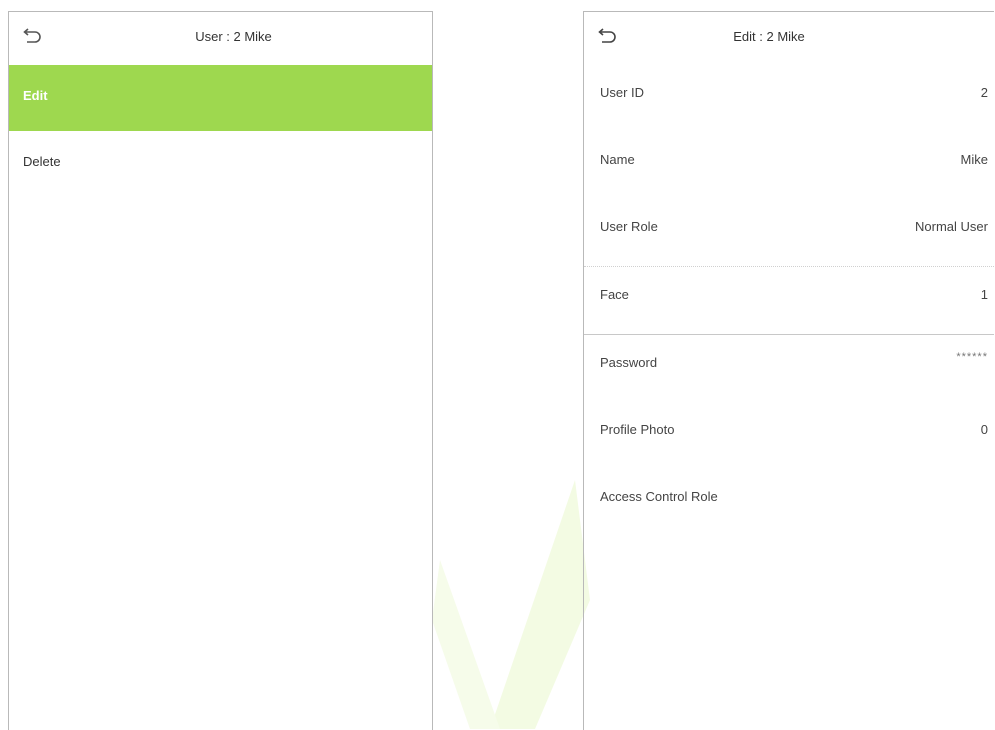 This screenshot has width=995, height=730. I want to click on row-label: Face, so click(614, 294).